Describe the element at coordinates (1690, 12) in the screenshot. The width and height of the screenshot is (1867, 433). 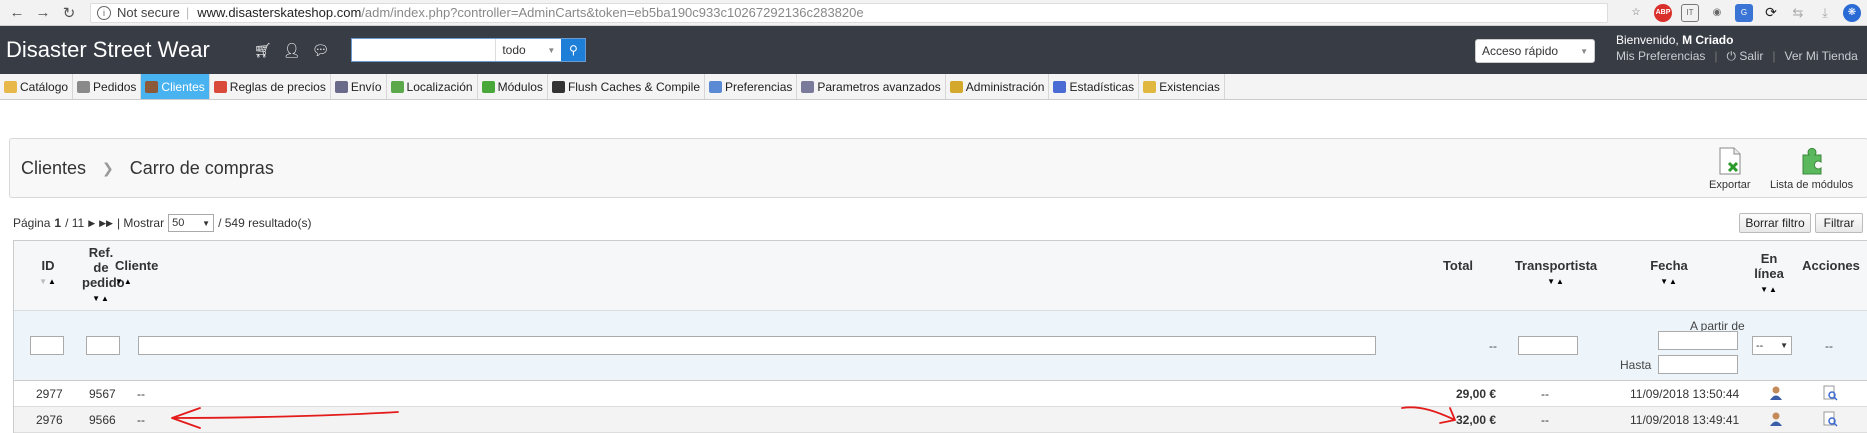
I see `extension-it-icon: IT` at that location.